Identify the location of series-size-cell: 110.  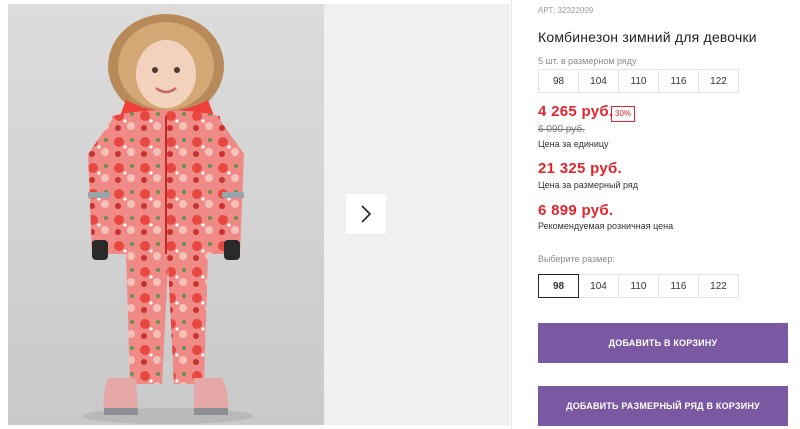
(638, 81).